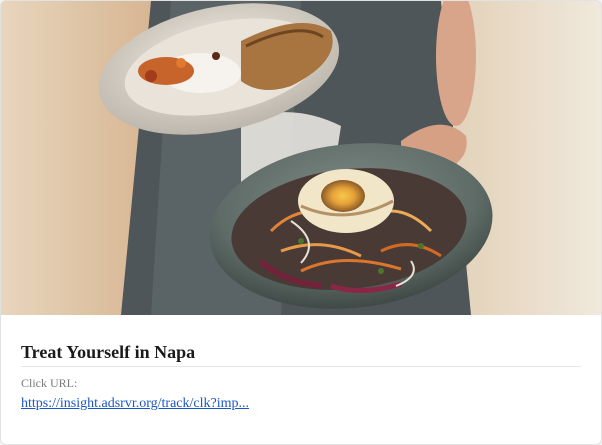 The image size is (602, 445). I want to click on click-url-label: Click URL:, so click(49, 383).